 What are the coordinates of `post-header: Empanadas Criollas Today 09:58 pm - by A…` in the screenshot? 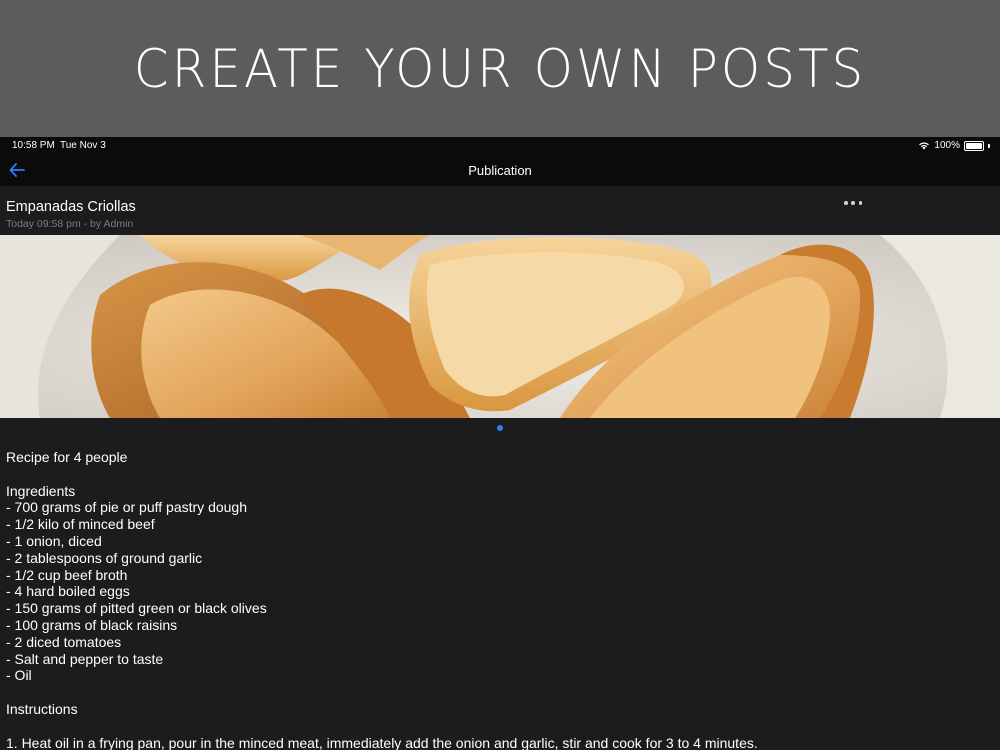 It's located at (71, 214).